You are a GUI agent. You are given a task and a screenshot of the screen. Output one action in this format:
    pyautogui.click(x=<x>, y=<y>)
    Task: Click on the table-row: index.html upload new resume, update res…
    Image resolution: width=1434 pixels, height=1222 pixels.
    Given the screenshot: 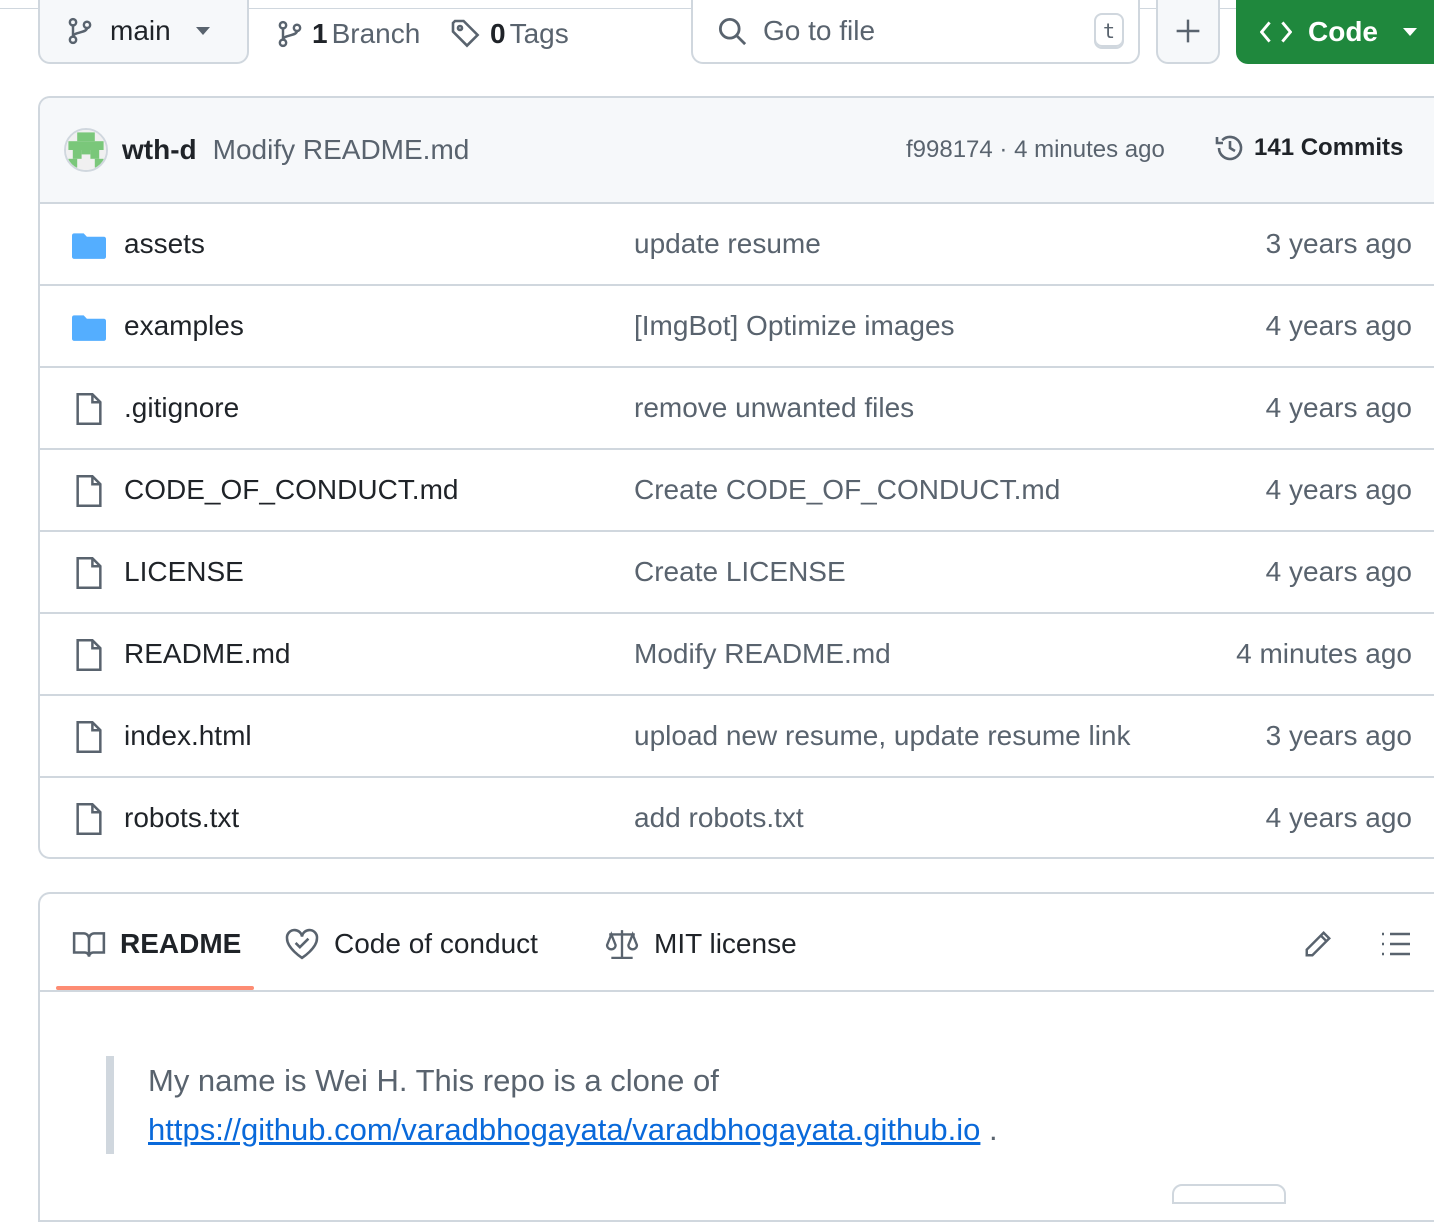 What is the action you would take?
    pyautogui.click(x=737, y=737)
    